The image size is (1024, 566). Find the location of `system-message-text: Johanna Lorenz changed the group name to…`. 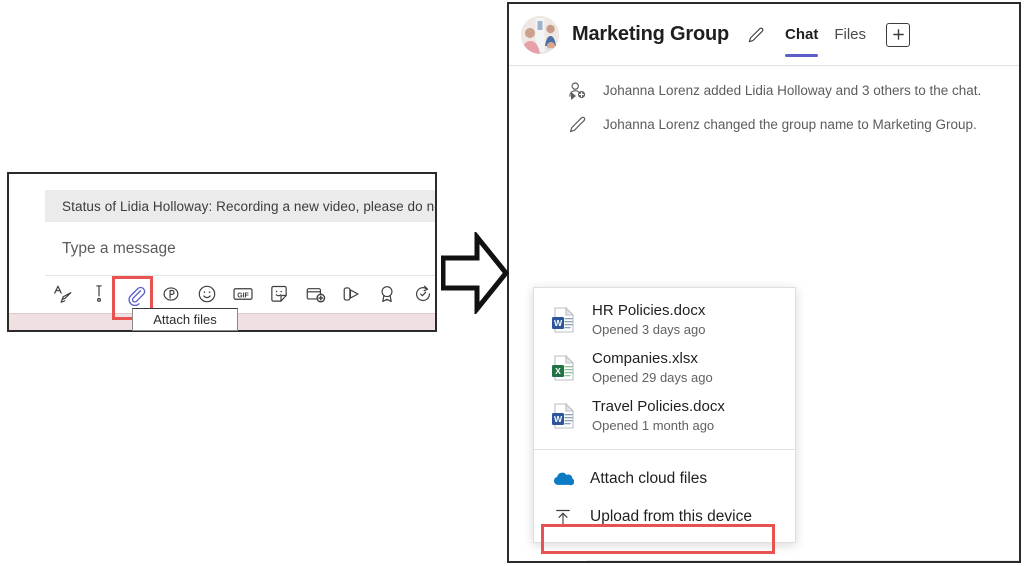

system-message-text: Johanna Lorenz changed the group name to… is located at coordinates (790, 124).